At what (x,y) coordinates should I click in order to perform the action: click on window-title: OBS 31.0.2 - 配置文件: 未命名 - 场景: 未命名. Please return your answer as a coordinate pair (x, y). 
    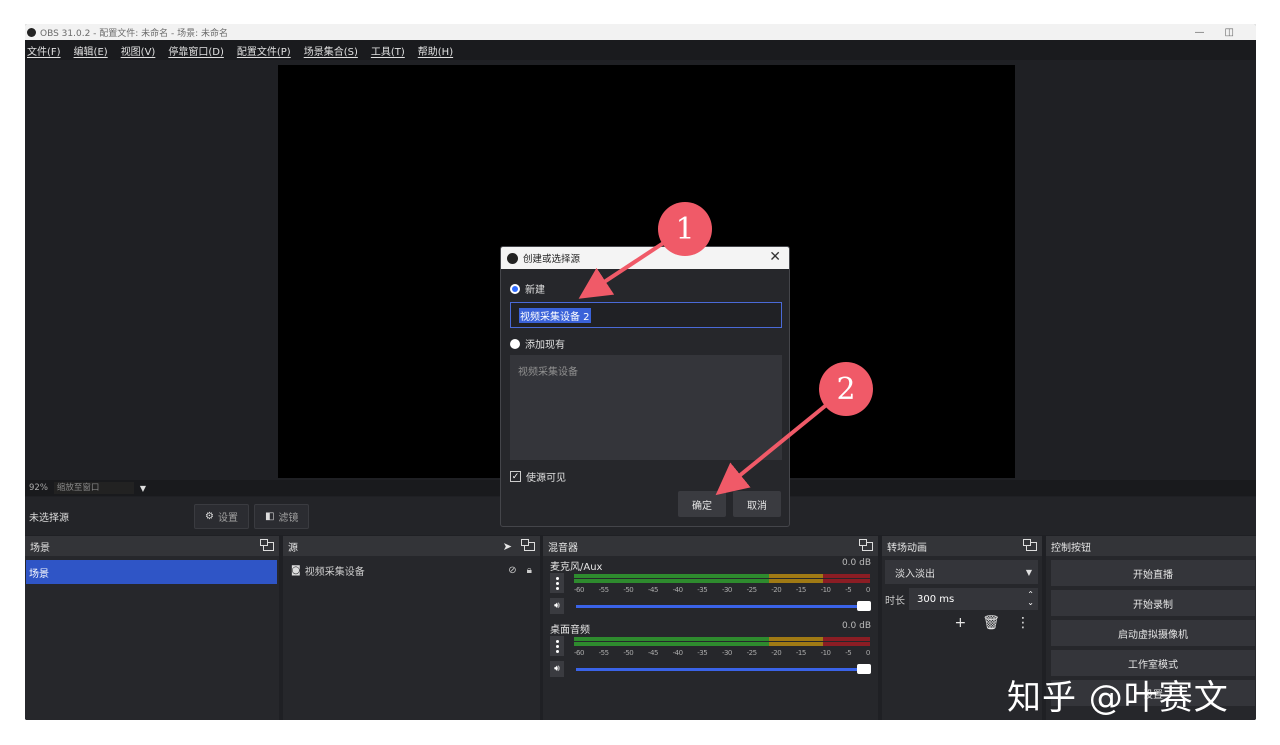
    Looking at the image, I should click on (134, 33).